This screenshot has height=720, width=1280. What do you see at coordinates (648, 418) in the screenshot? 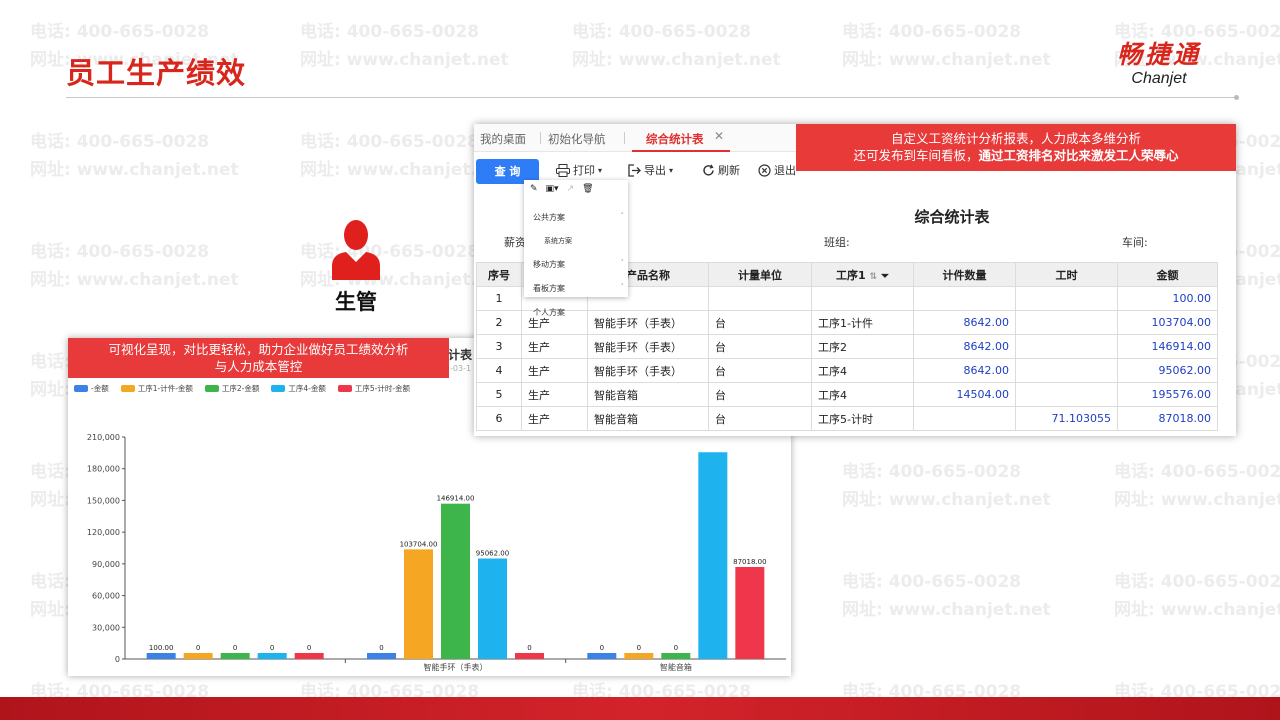
I see `table-cell: 智能音箱` at bounding box center [648, 418].